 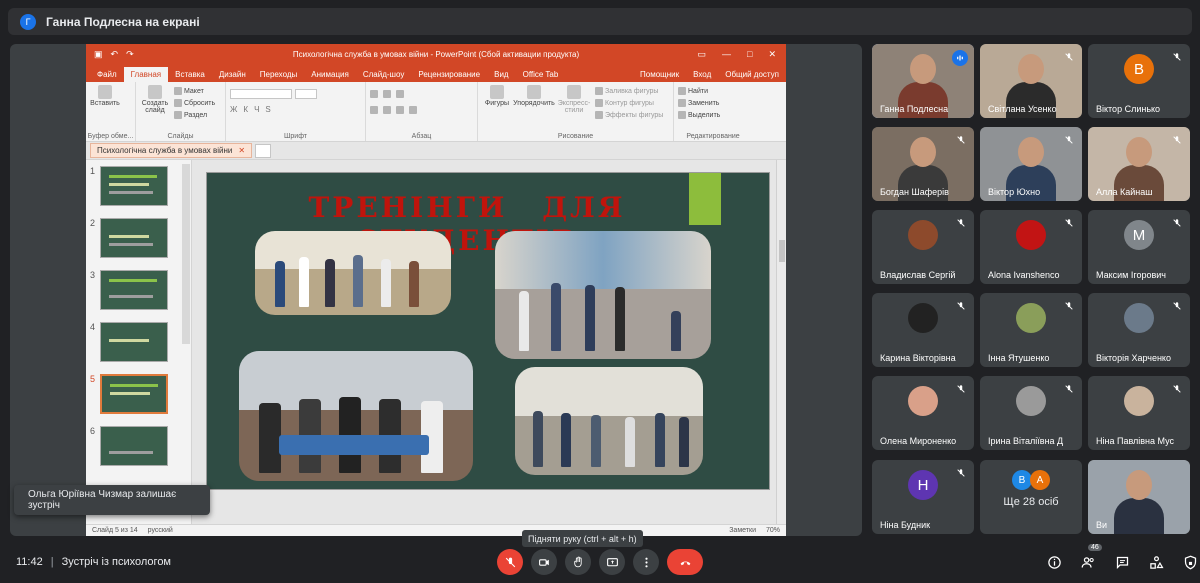 I want to click on participant-tile: Віктор Юхно, so click(x=1031, y=164).